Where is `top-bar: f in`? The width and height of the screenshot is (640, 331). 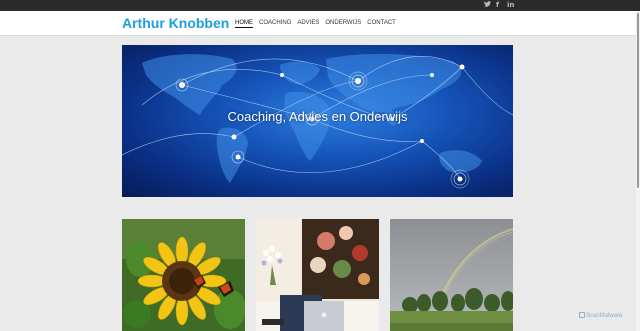 top-bar: f in is located at coordinates (320, 5).